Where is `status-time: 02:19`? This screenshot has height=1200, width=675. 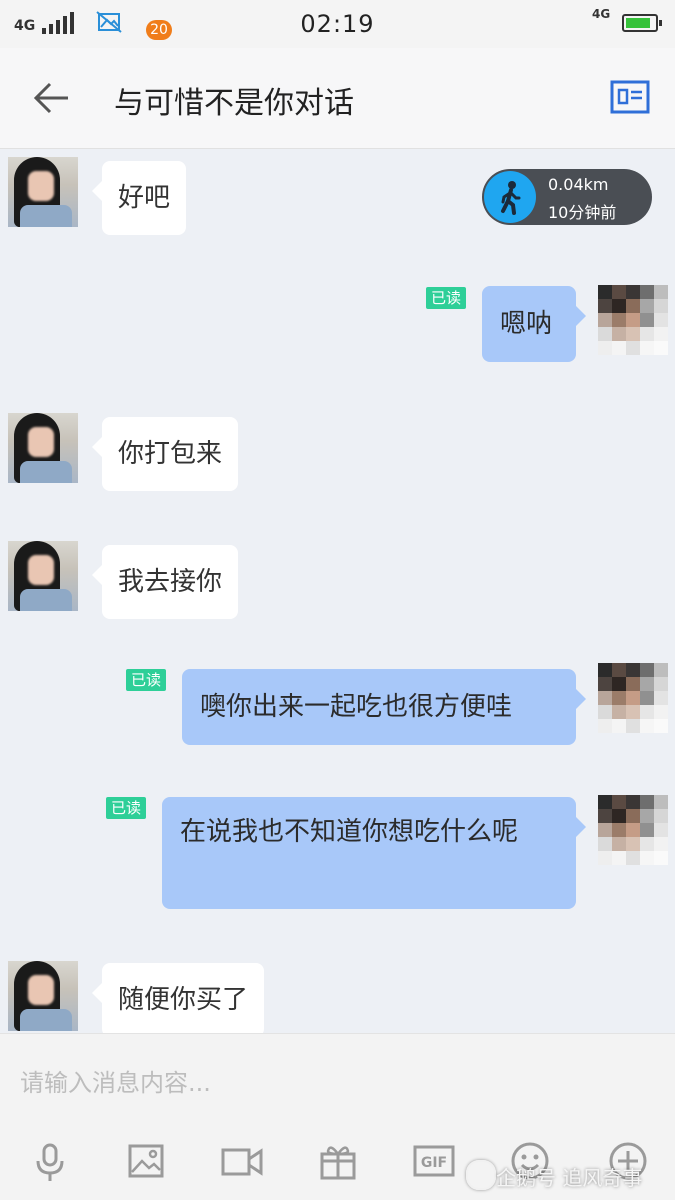
status-time: 02:19 is located at coordinates (337, 24).